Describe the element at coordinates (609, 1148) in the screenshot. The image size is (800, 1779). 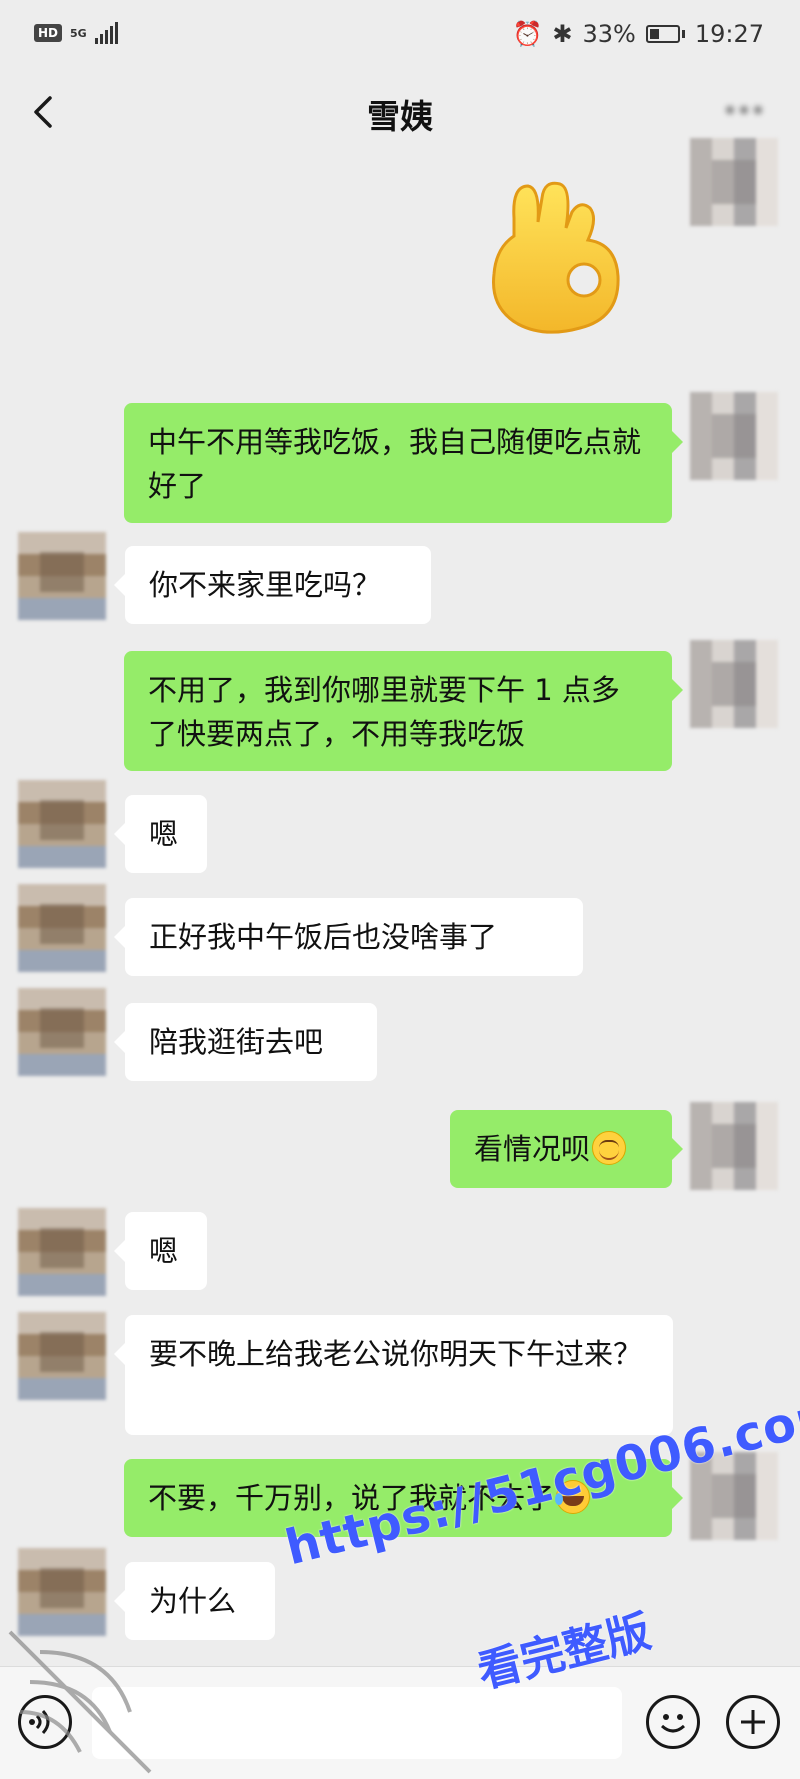
I see `smile-emoji-icon` at that location.